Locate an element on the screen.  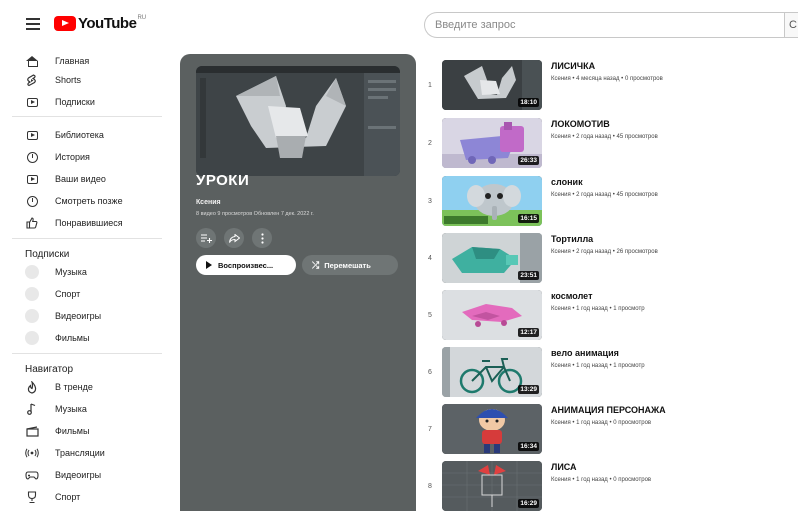
youtube-play-logo-icon is located at coordinates (65, 23).